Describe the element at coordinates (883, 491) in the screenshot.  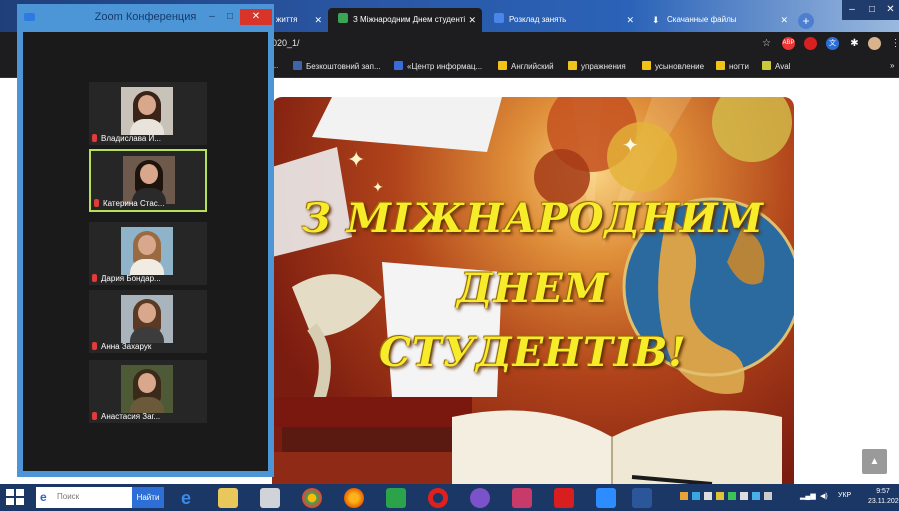
I see `clock-time: 9:57` at that location.